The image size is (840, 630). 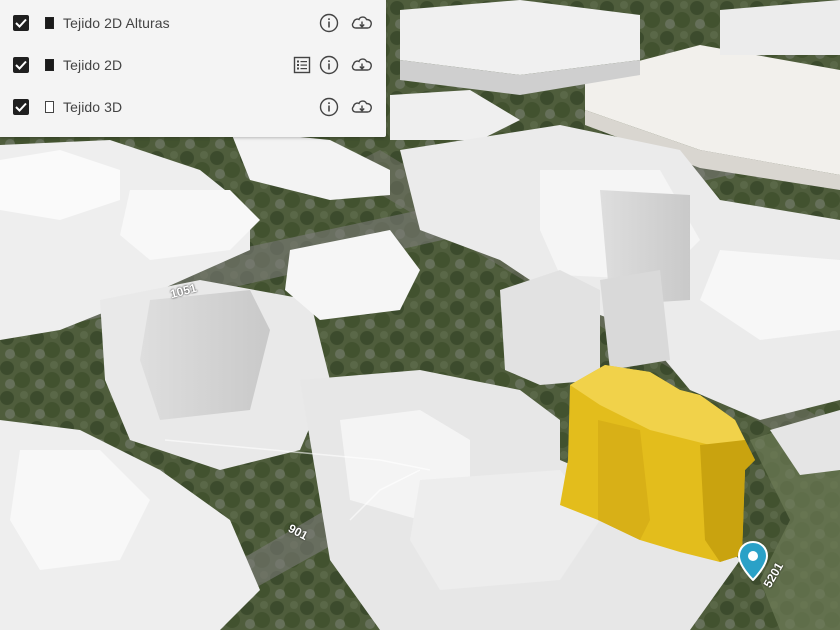 I want to click on legend-list-icon, so click(x=302, y=65).